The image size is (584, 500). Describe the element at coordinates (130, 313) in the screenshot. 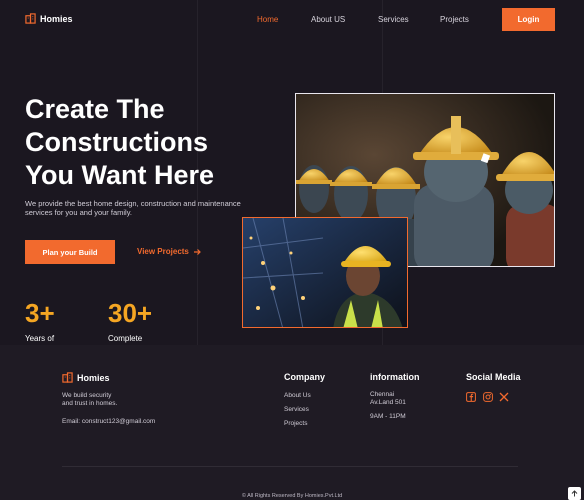

I see `stat-complete-value: 30+` at that location.